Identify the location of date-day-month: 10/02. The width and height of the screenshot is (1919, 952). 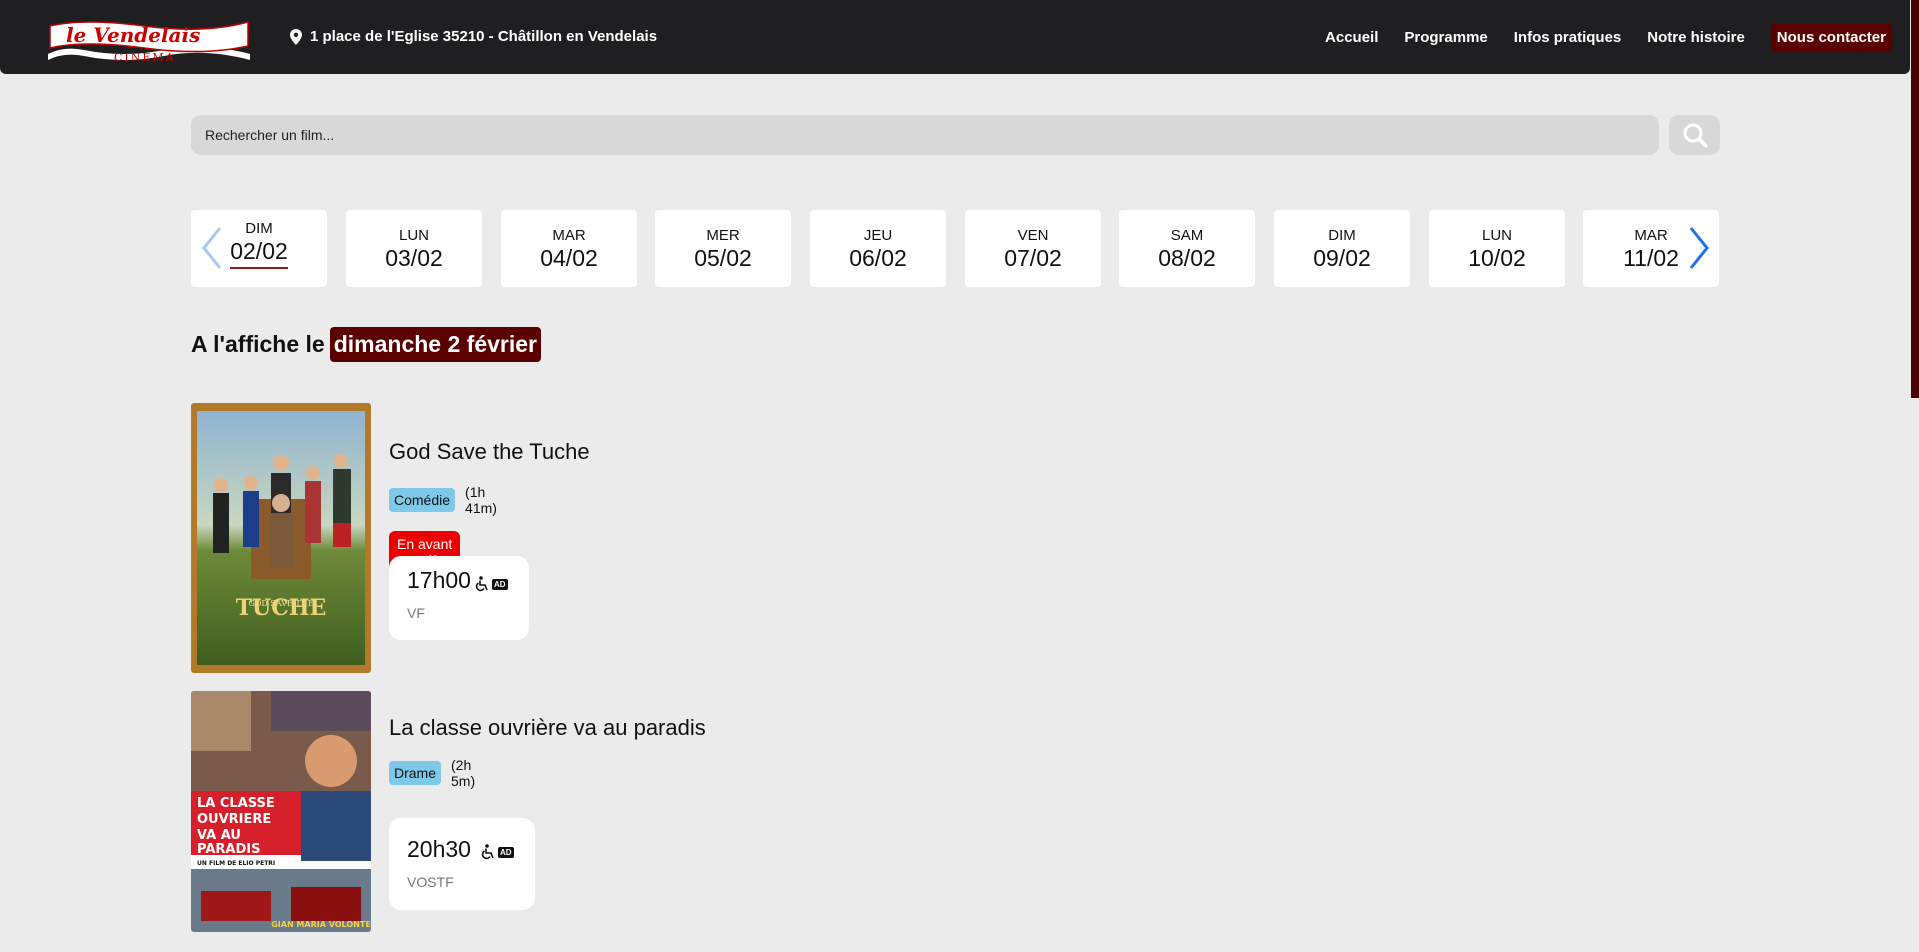
(1497, 258).